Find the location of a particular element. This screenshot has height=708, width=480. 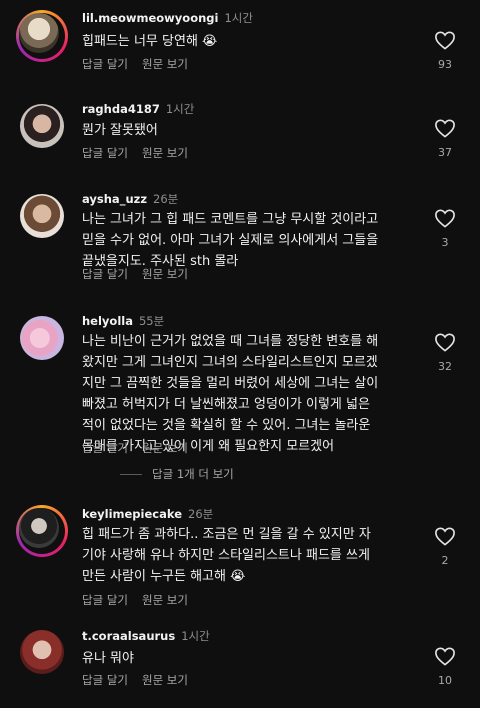

view-more-replies-label: 답글 1개 더 보기 is located at coordinates (193, 474).